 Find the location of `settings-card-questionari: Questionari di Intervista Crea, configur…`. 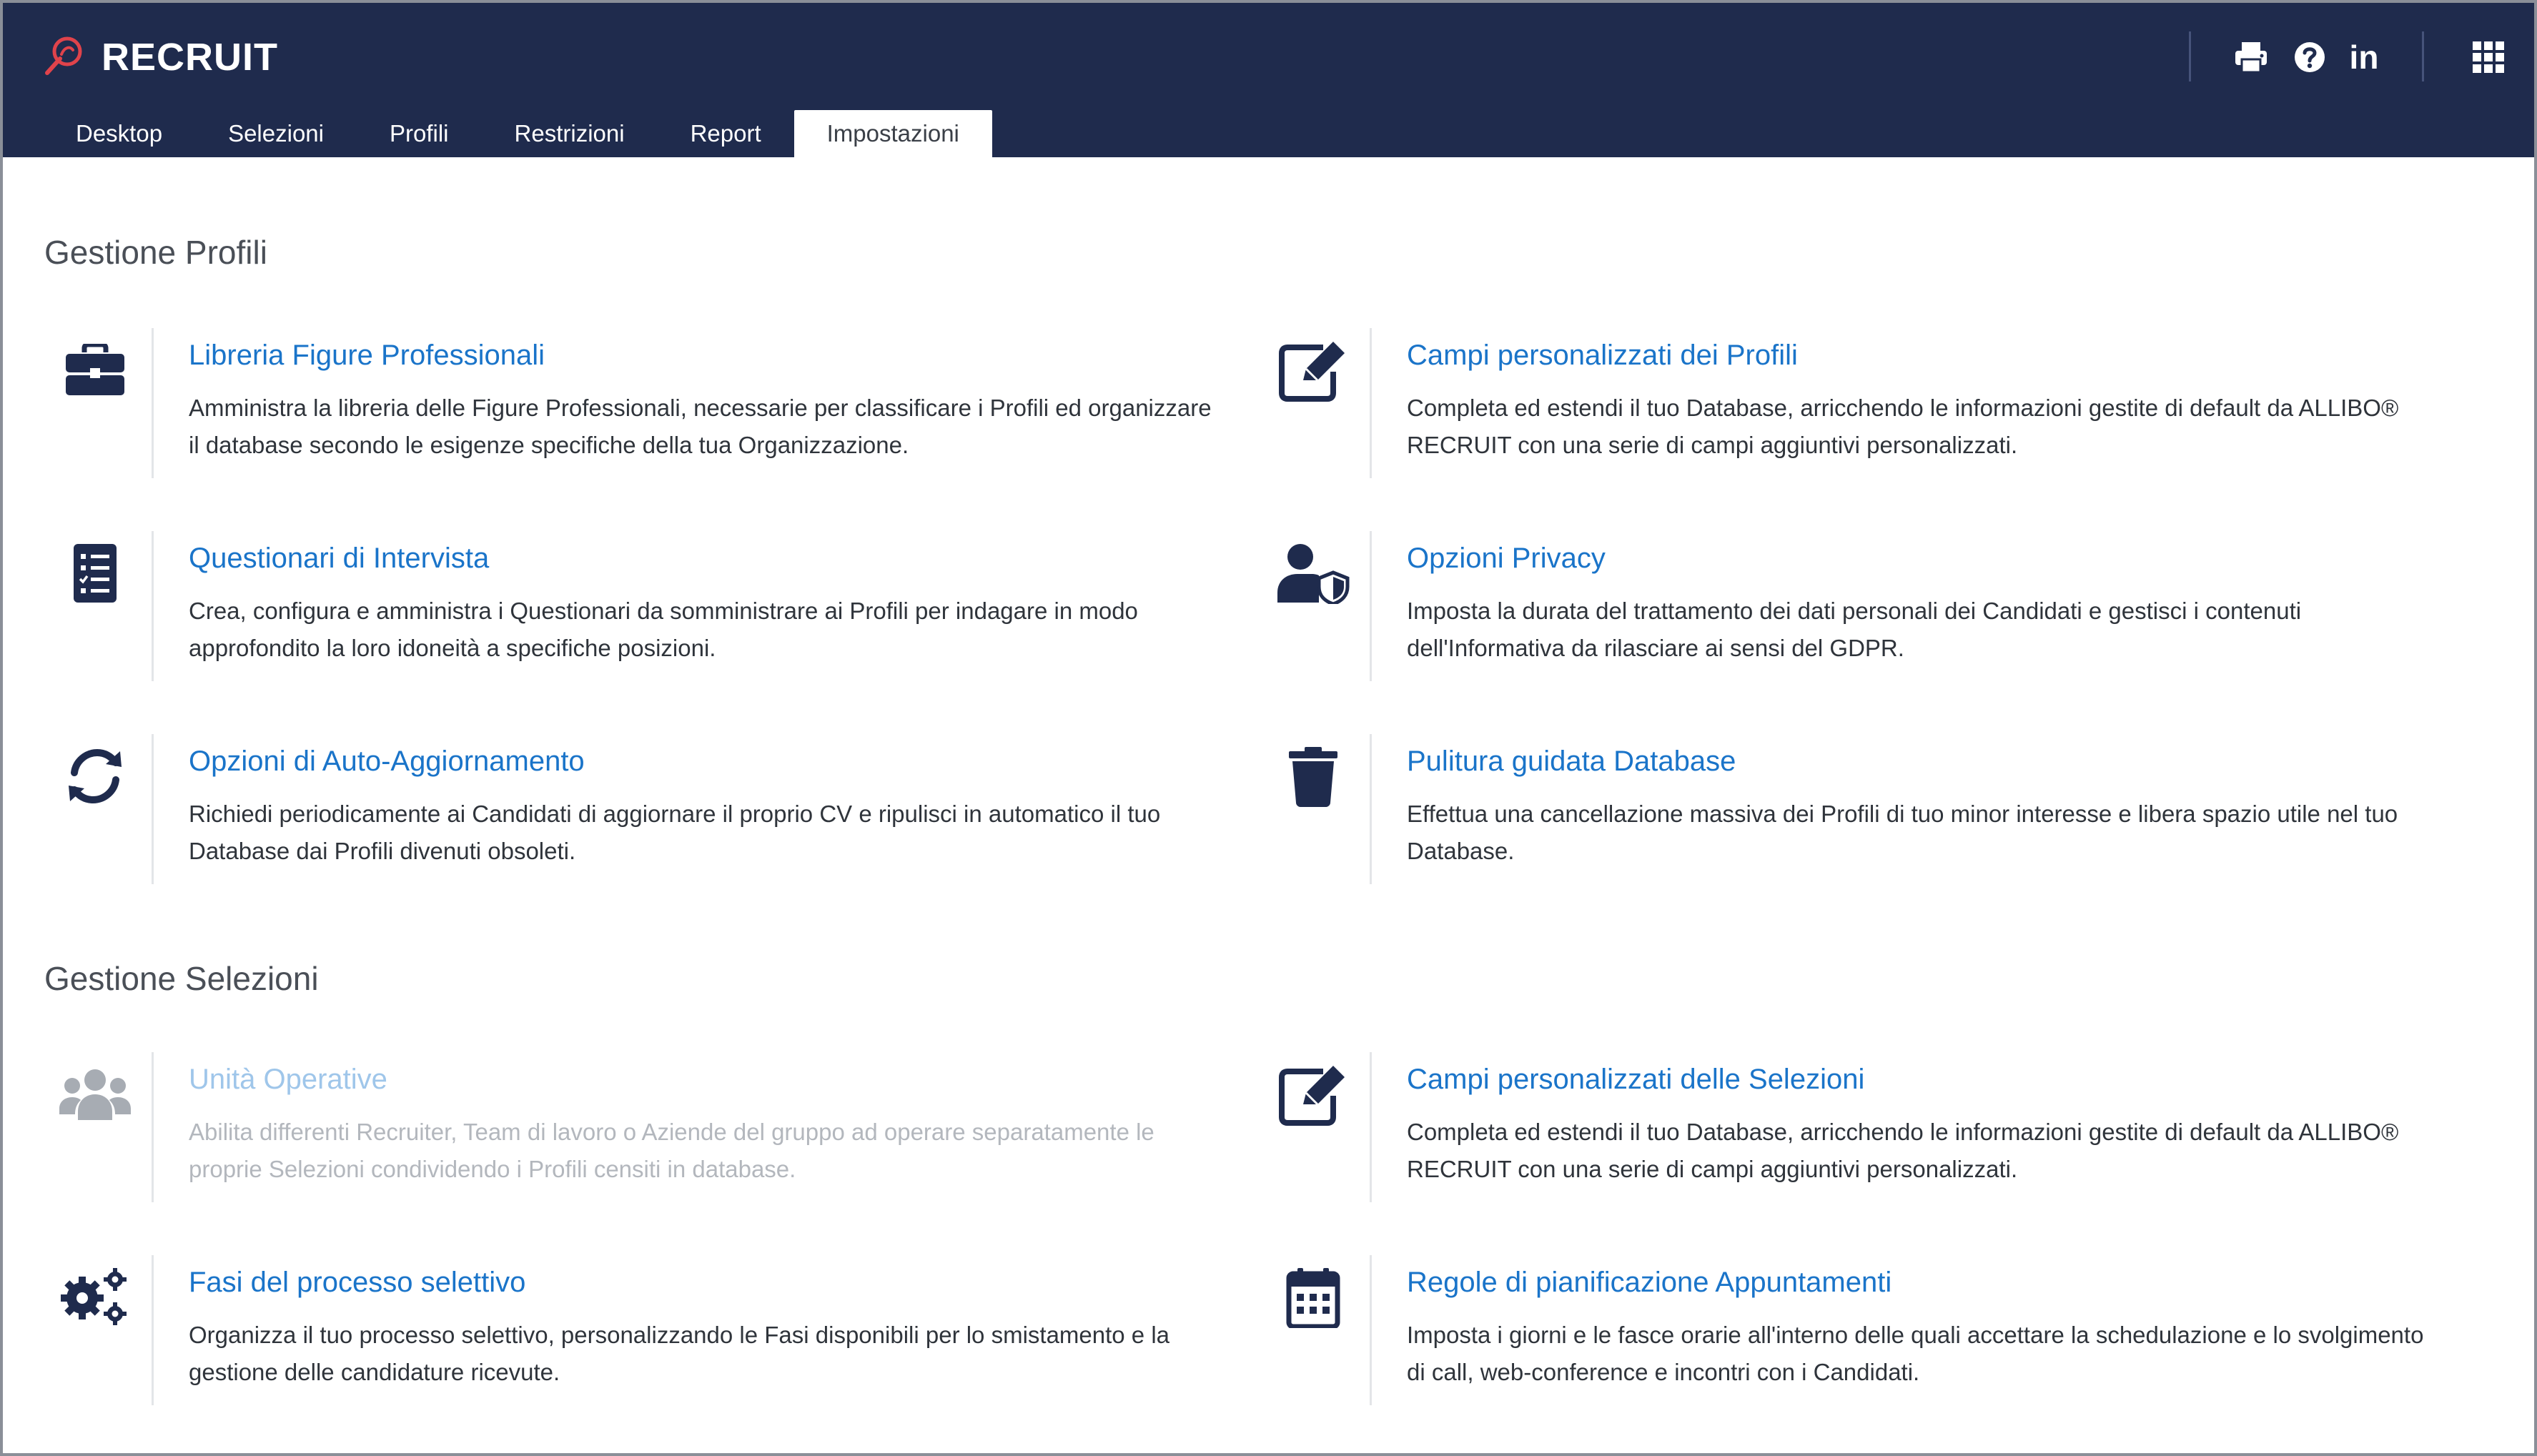

settings-card-questionari: Questionari di Intervista Crea, configur… is located at coordinates (618, 609).